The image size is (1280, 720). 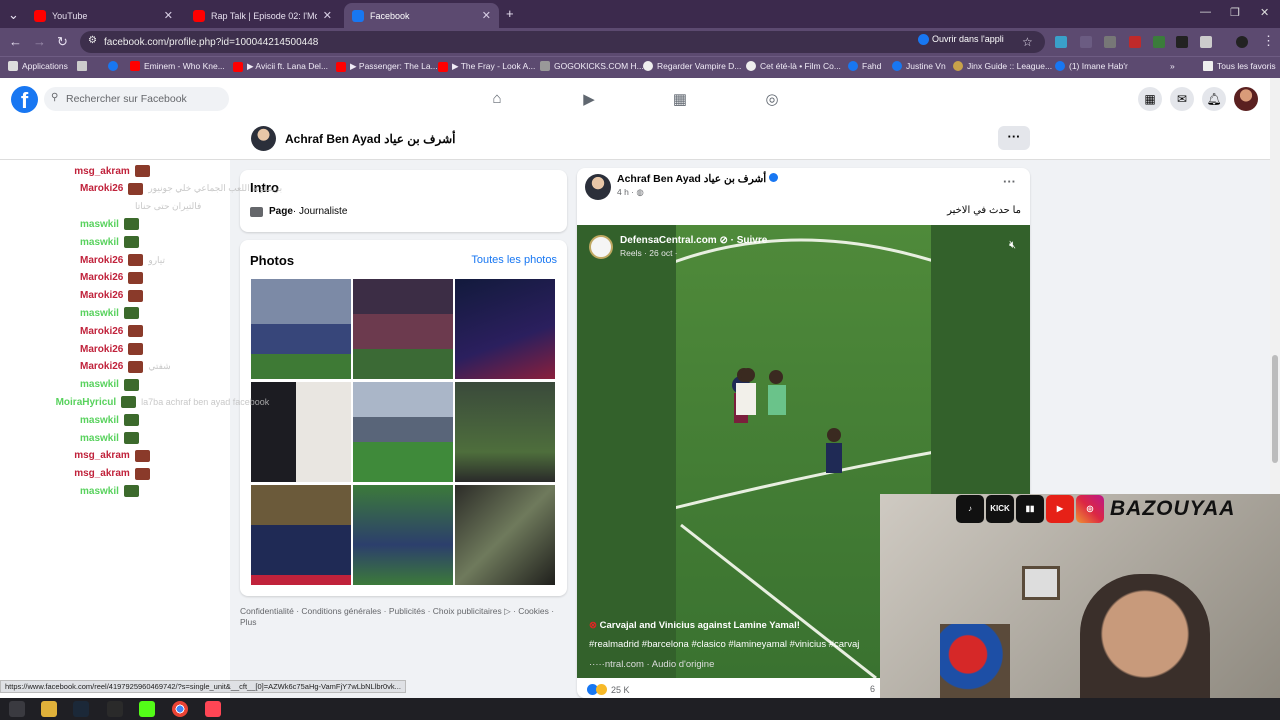 I want to click on steam-icon, so click(x=81, y=709).